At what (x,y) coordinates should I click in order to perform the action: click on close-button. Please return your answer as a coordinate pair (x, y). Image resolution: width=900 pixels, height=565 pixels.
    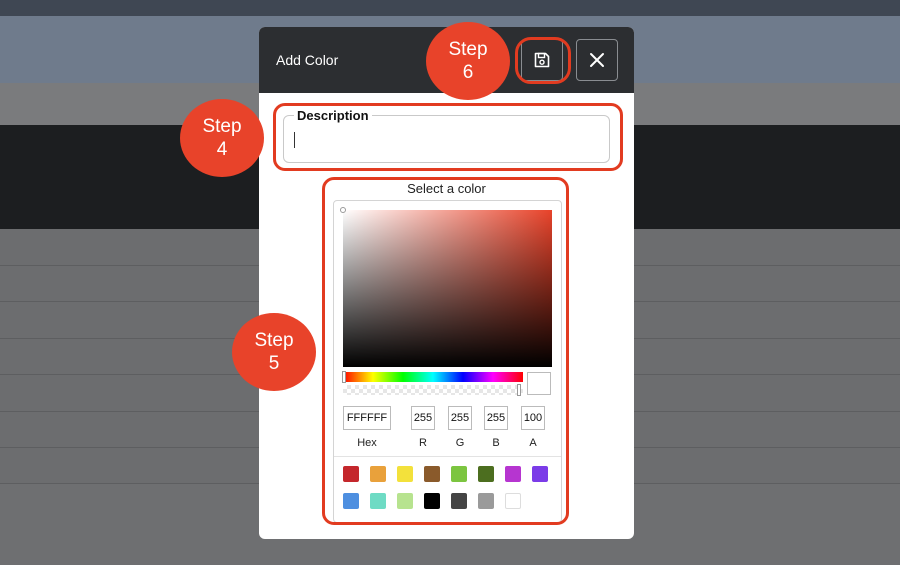
    Looking at the image, I should click on (597, 60).